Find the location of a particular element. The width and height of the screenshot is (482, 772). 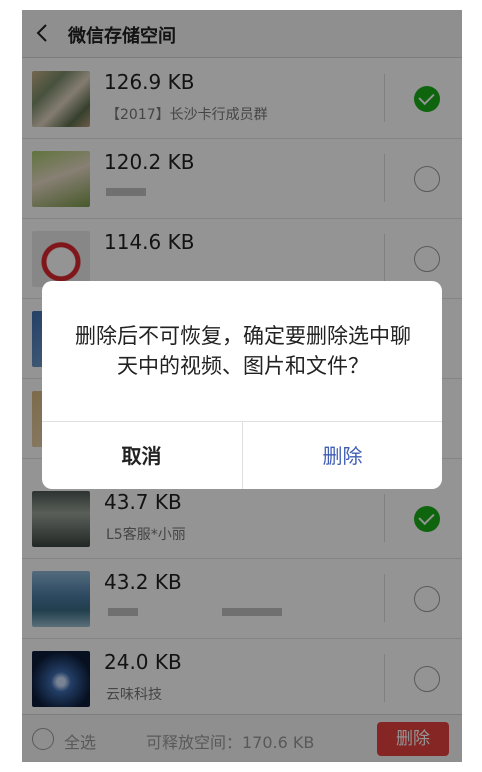

dialog-button-bar: 取消 删除 is located at coordinates (242, 455).